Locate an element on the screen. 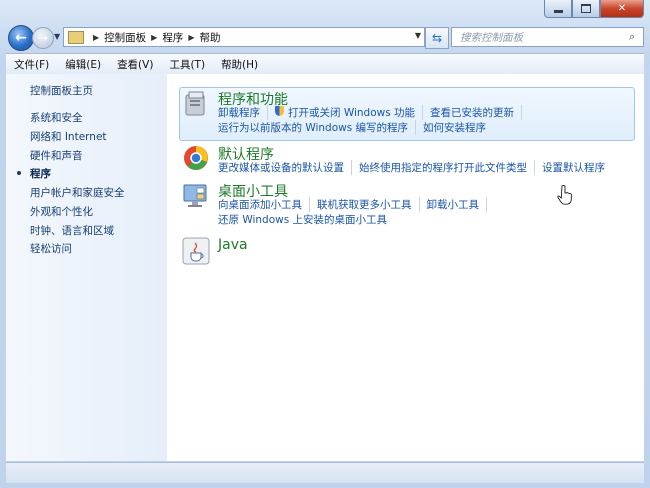 The image size is (650, 488). forward-arrow-icon: → is located at coordinates (43, 38).